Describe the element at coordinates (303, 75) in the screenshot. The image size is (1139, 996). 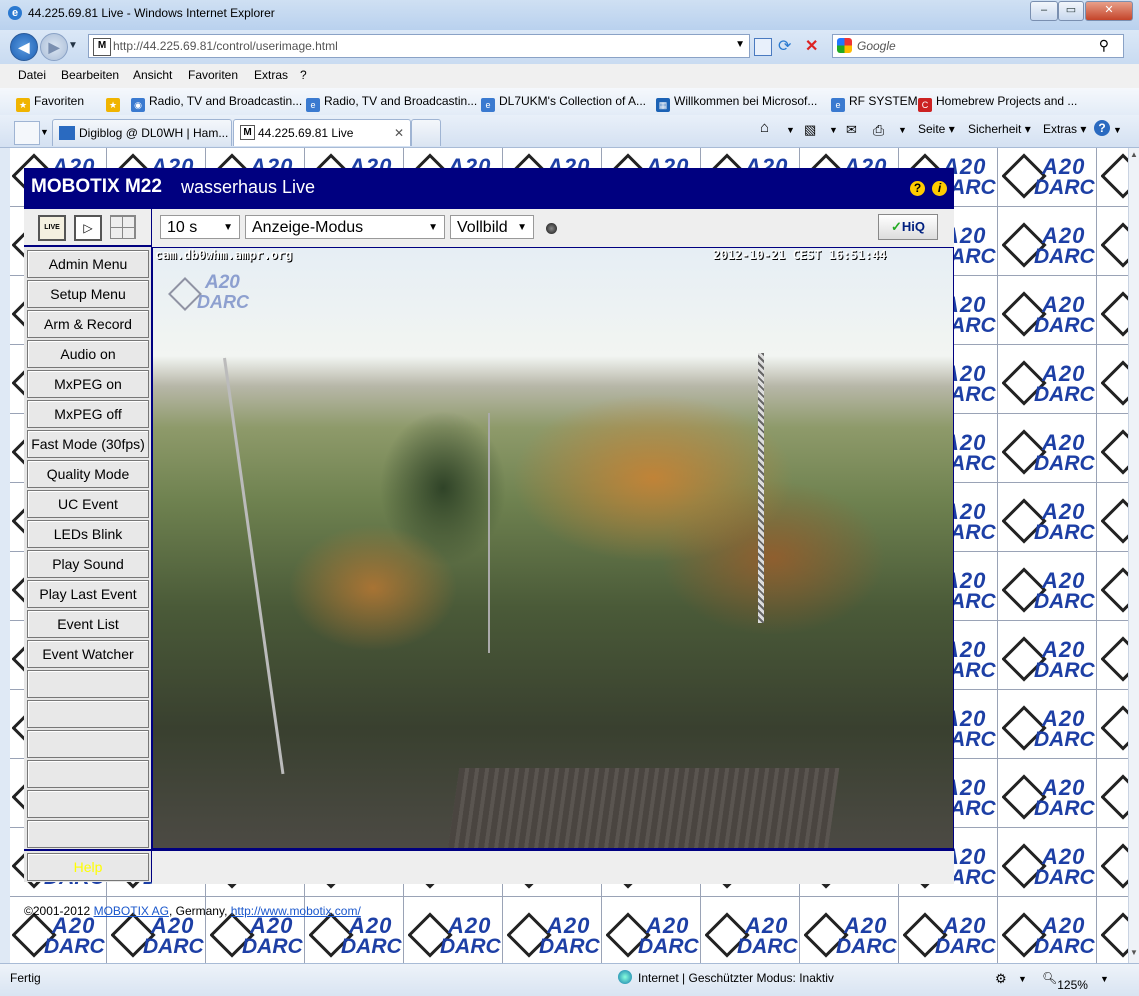
I see `menu-help: ?` at that location.